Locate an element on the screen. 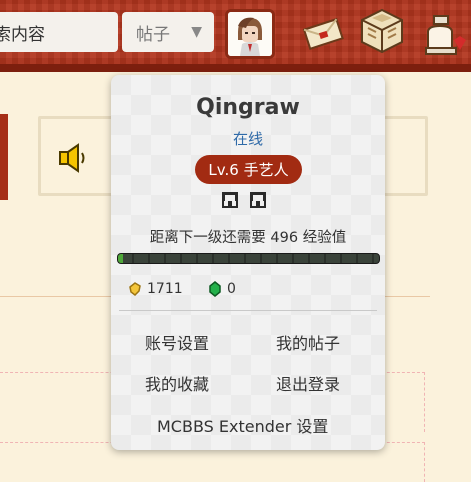 This screenshot has width=471, height=482. my-posts-link: 我的帖子 is located at coordinates (308, 342).